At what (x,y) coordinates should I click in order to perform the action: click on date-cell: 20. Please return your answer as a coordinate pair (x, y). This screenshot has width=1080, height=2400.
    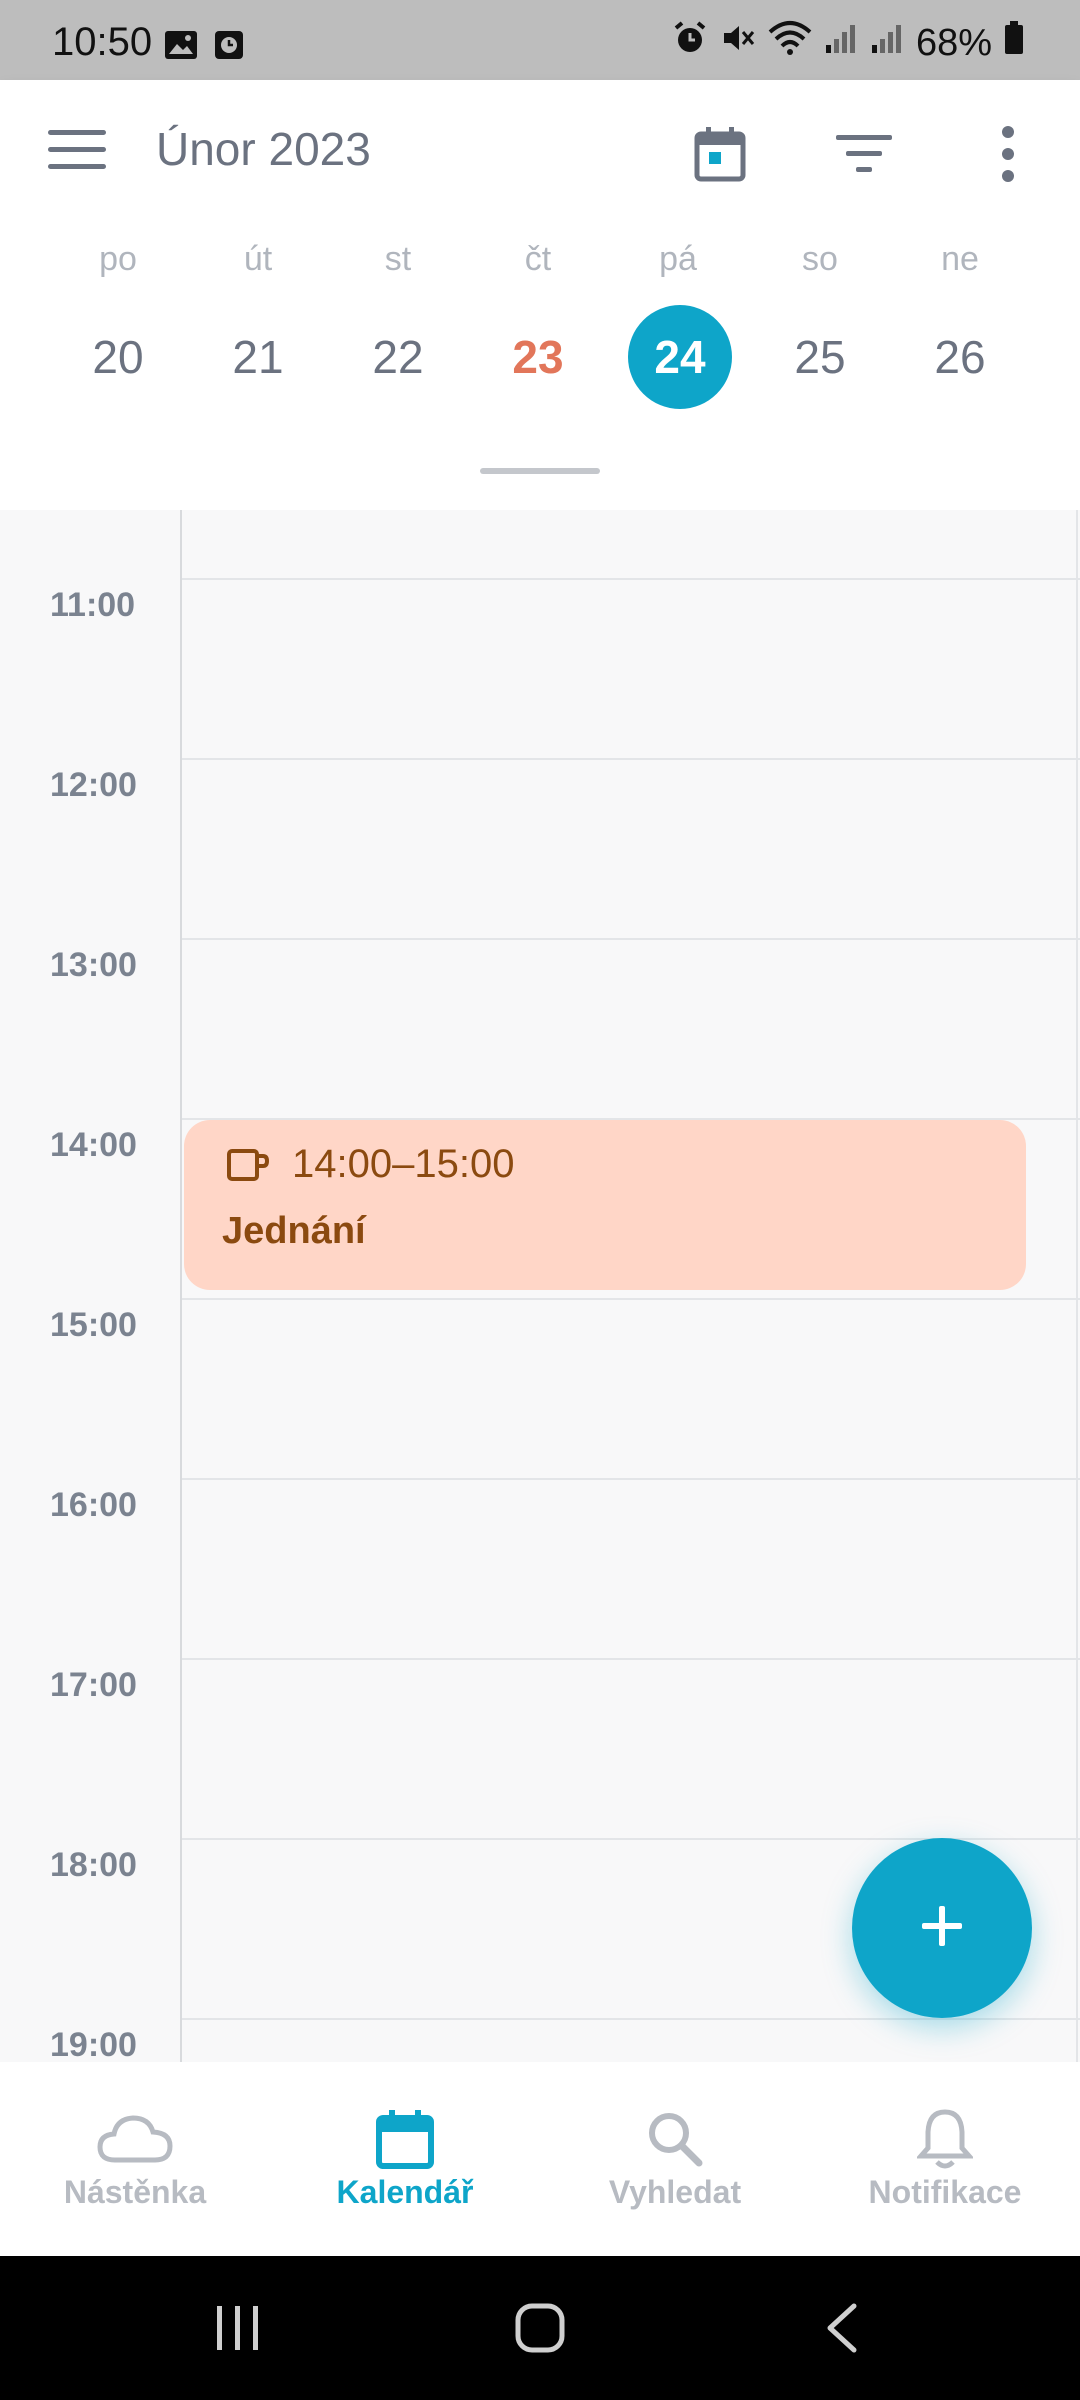
    Looking at the image, I should click on (118, 357).